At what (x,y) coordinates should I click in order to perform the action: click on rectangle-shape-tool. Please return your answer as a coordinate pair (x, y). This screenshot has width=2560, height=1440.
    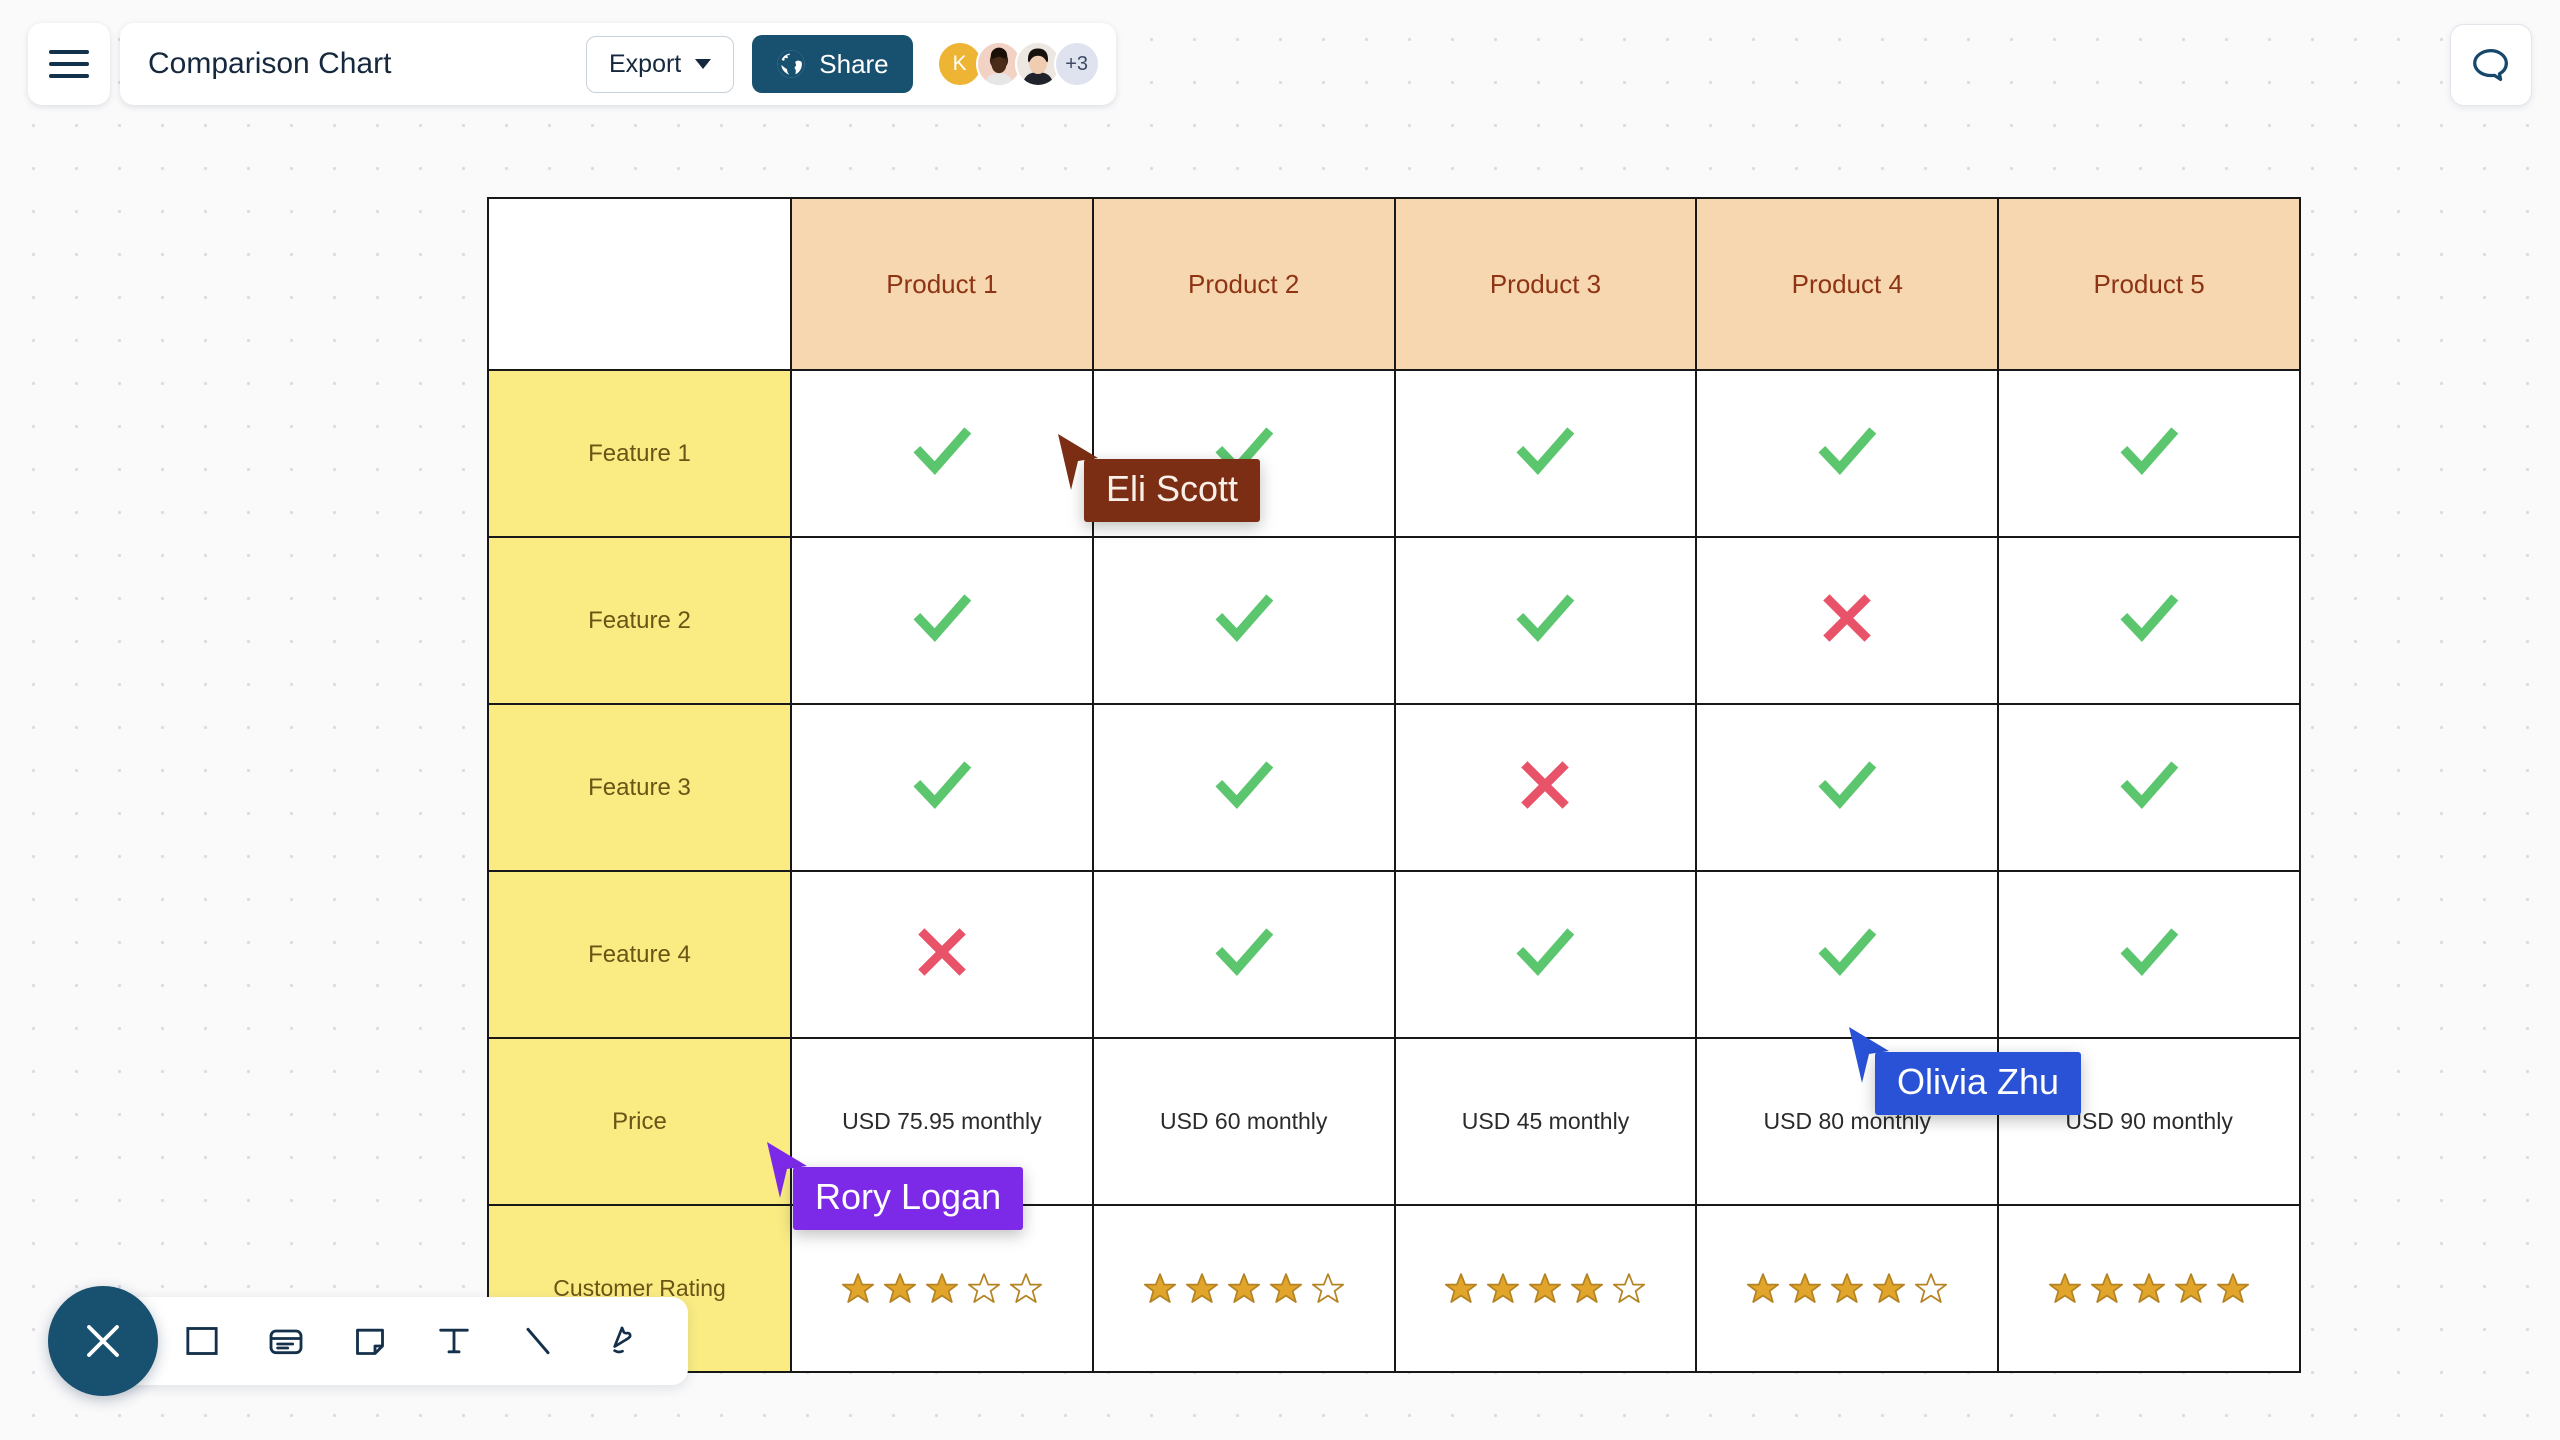
    Looking at the image, I should click on (202, 1341).